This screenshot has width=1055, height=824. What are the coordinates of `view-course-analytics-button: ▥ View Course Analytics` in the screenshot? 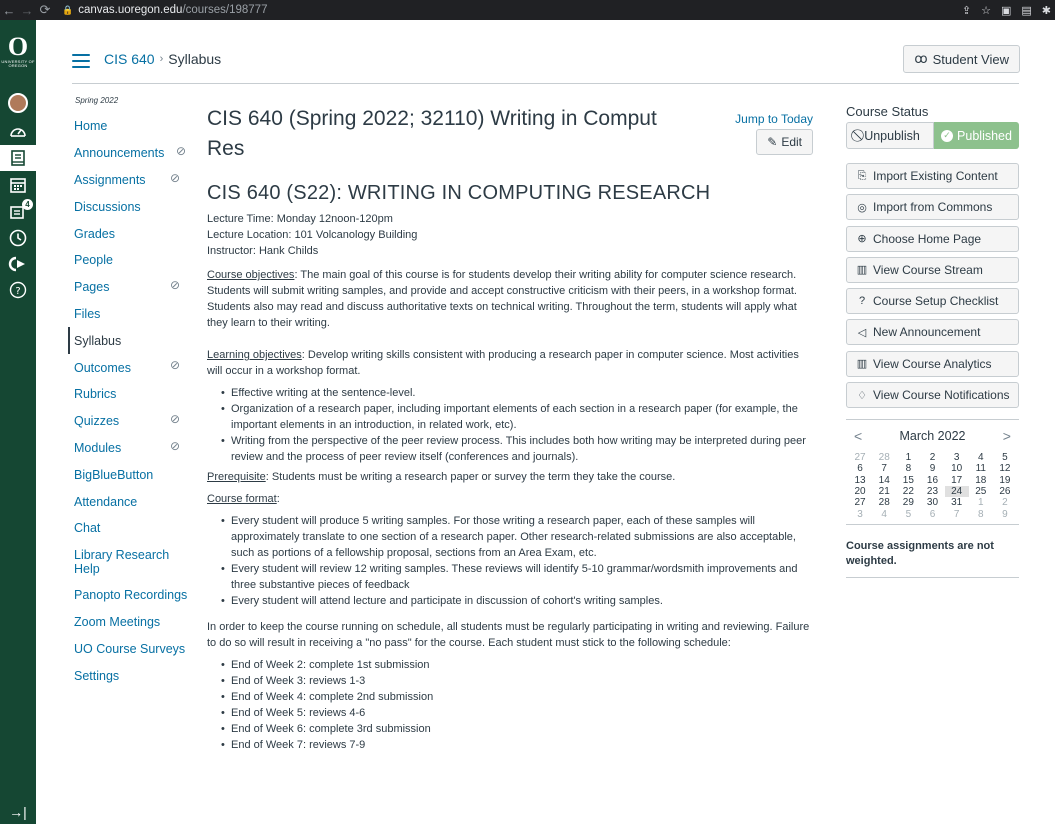 It's located at (932, 363).